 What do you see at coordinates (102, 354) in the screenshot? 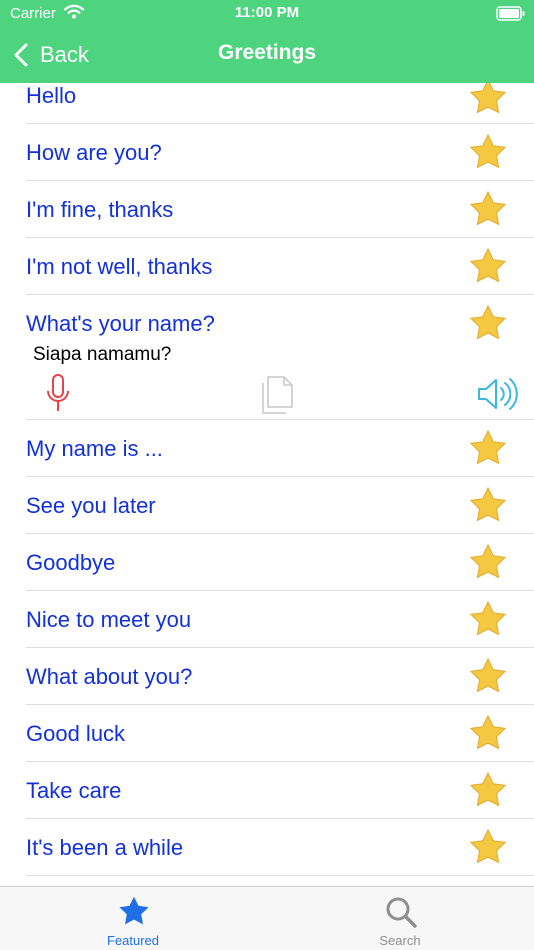
I see `translation-text: Siapa namamu?` at bounding box center [102, 354].